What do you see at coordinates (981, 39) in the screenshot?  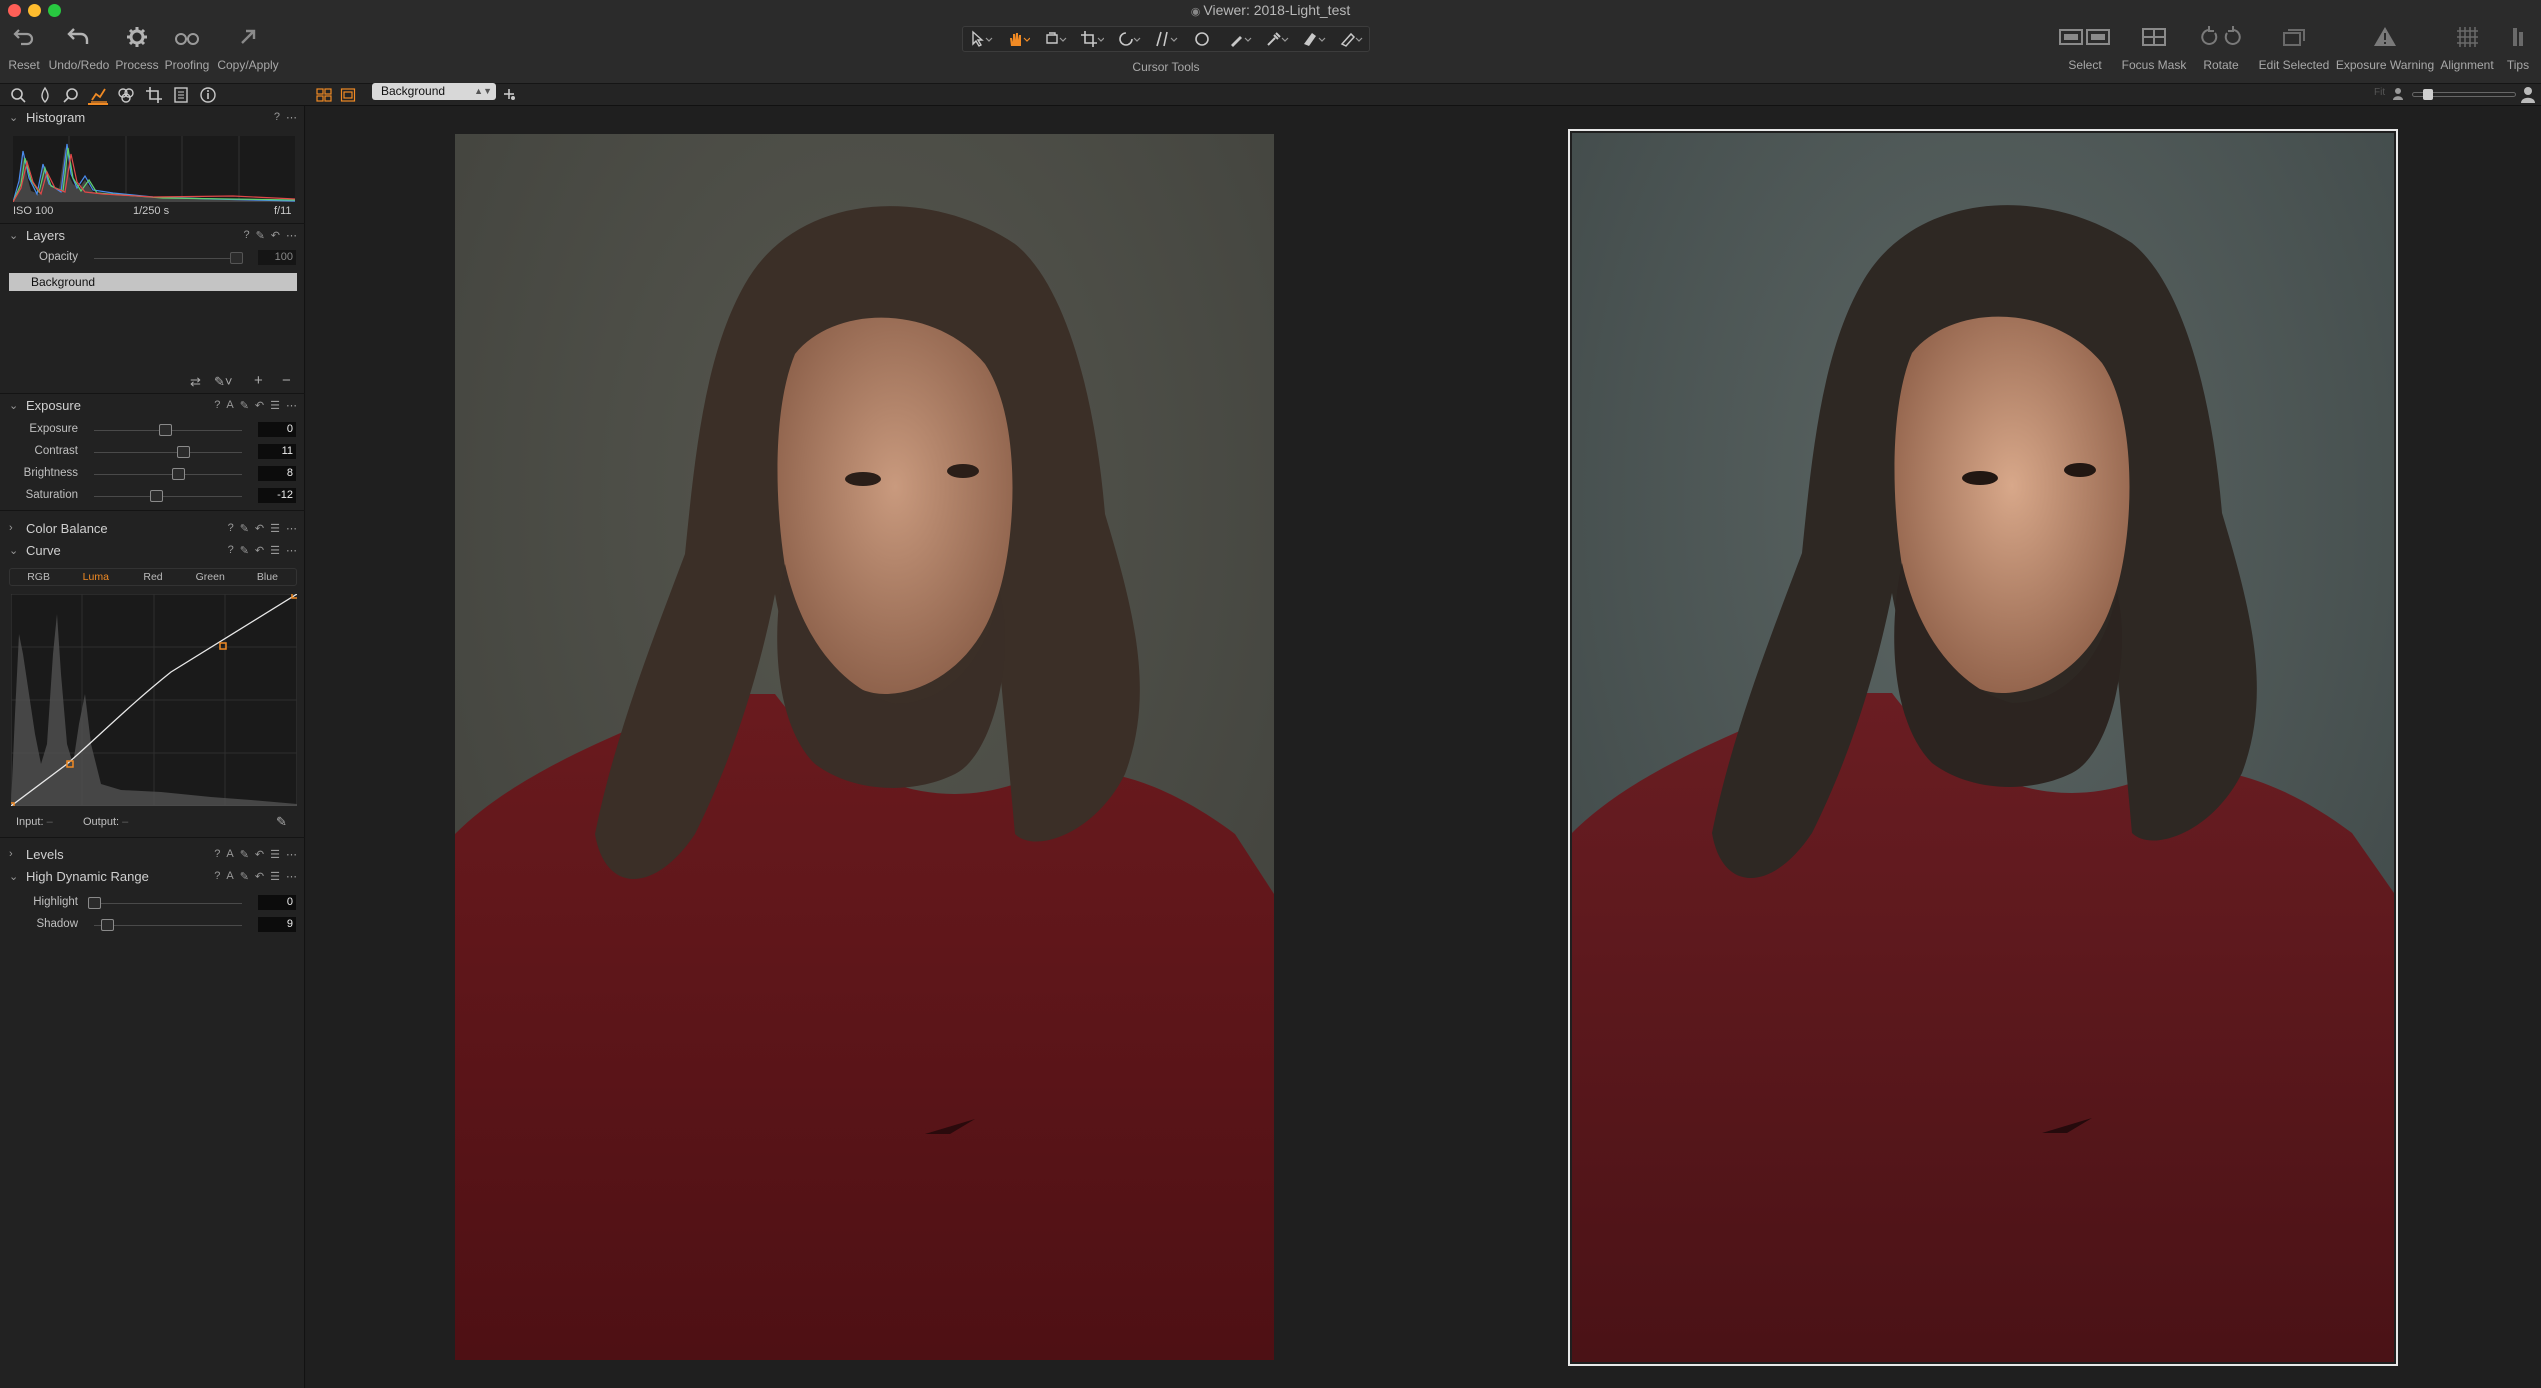 I see `pan-pointer-tool` at bounding box center [981, 39].